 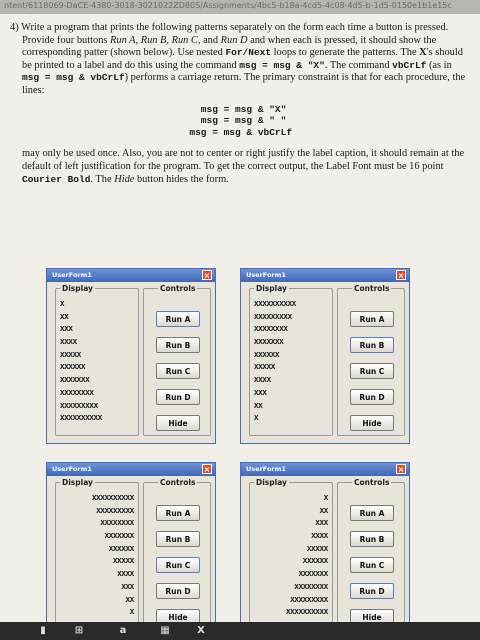 What do you see at coordinates (43, 631) in the screenshot?
I see `start-icon: ▮` at bounding box center [43, 631].